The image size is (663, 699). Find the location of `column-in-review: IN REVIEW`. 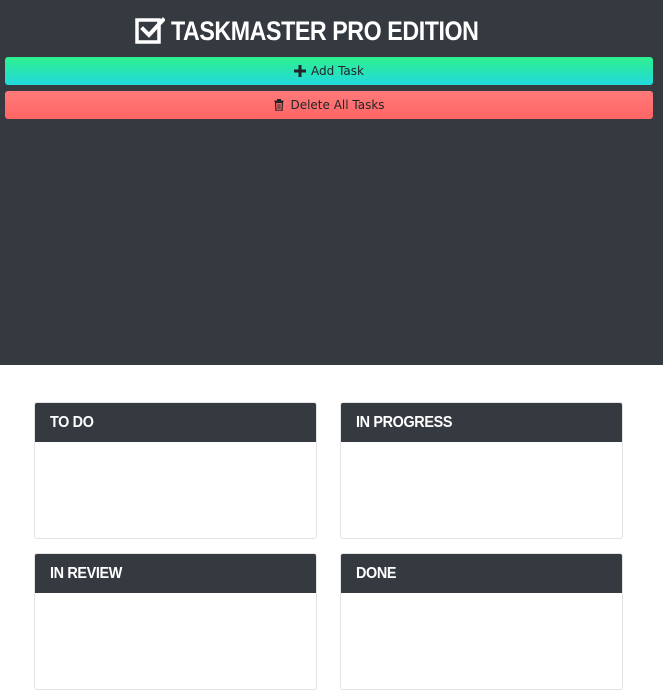

column-in-review: IN REVIEW is located at coordinates (175, 621).